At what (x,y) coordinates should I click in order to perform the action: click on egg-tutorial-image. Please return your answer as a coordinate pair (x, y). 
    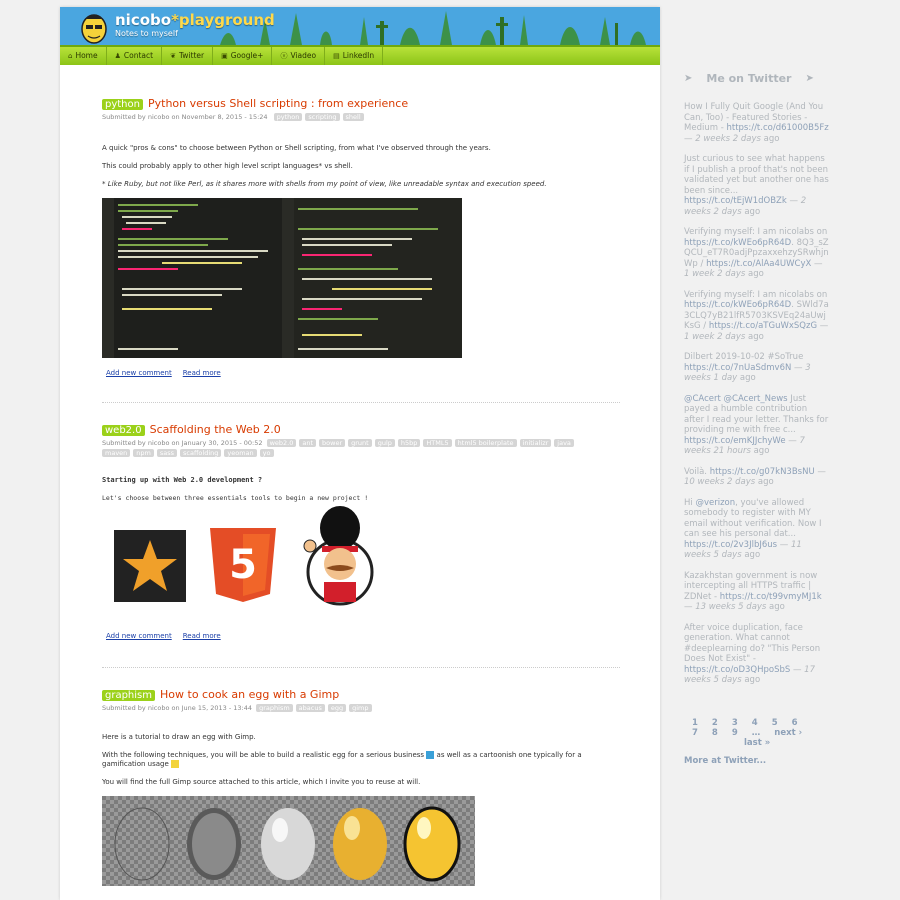
    Looking at the image, I should click on (288, 841).